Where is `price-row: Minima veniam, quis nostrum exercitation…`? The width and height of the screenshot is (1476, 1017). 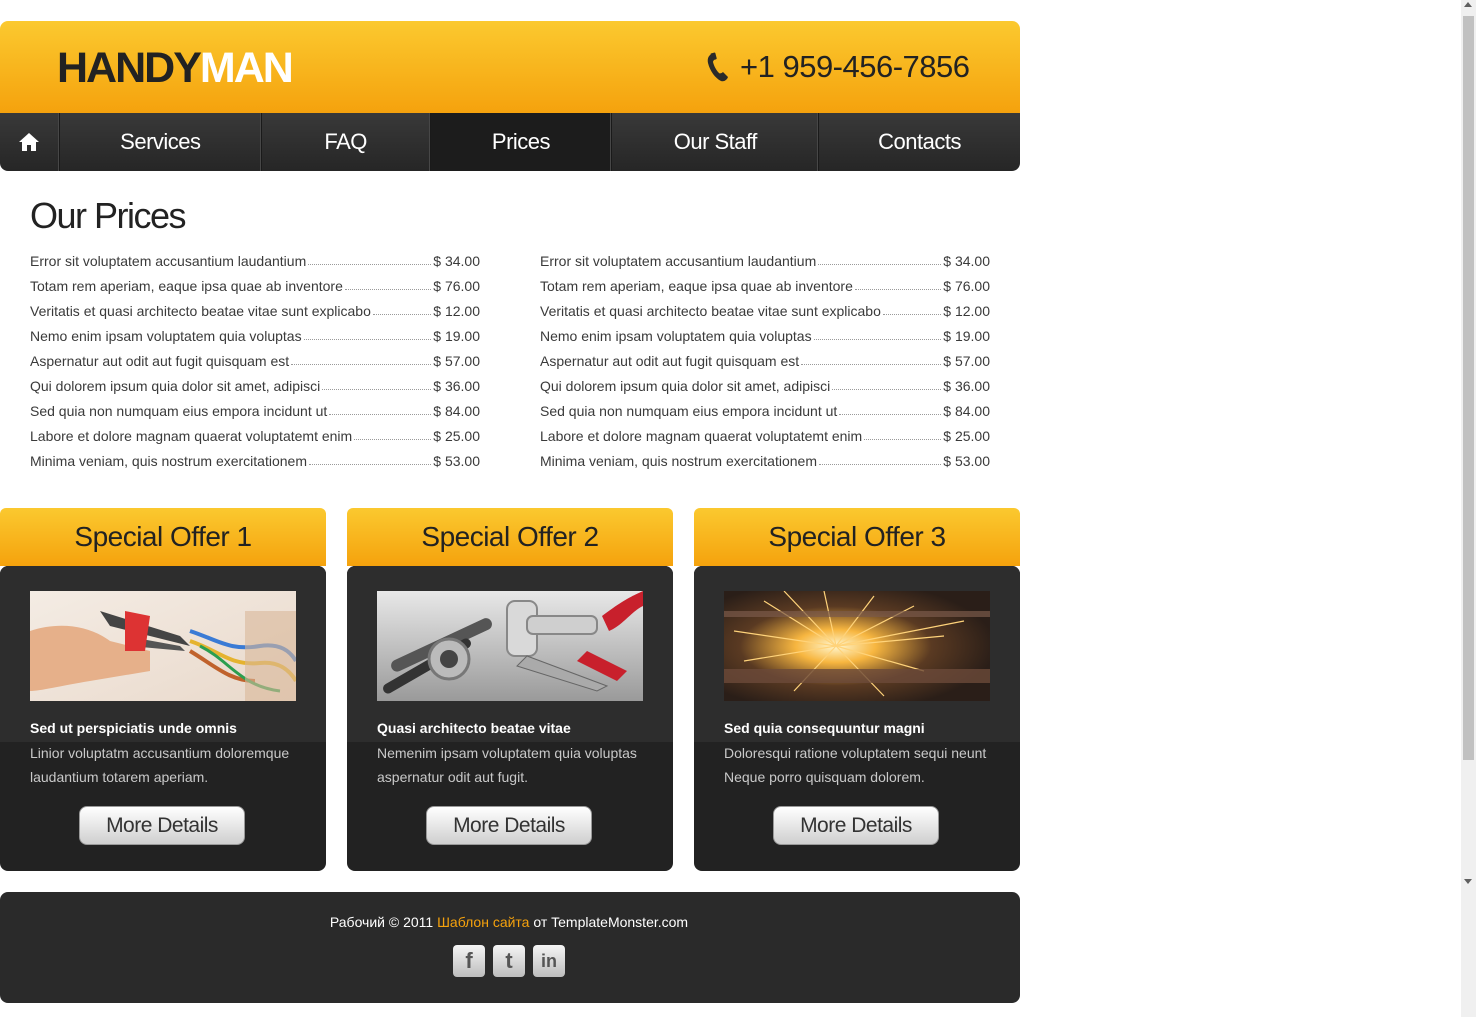
price-row: Minima veniam, quis nostrum exercitation… is located at coordinates (765, 456).